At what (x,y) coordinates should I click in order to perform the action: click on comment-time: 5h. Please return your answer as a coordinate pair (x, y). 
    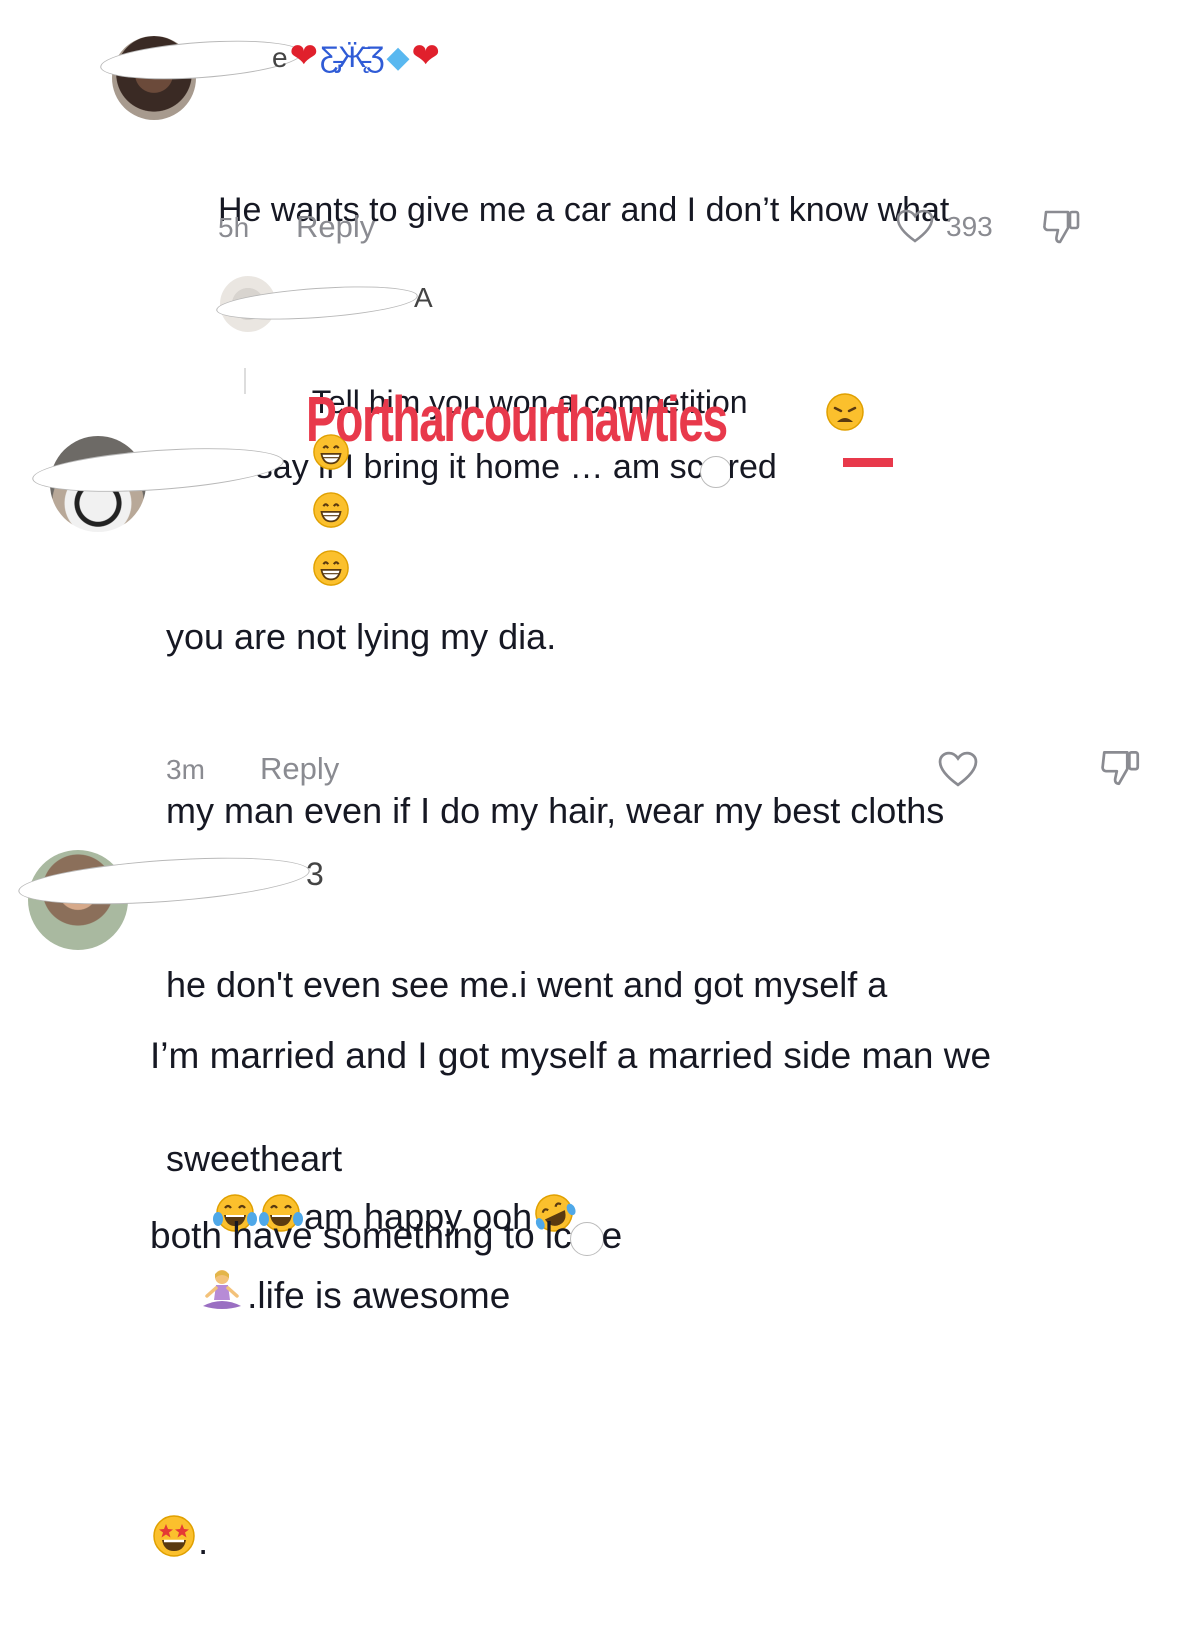
    Looking at the image, I should click on (234, 227).